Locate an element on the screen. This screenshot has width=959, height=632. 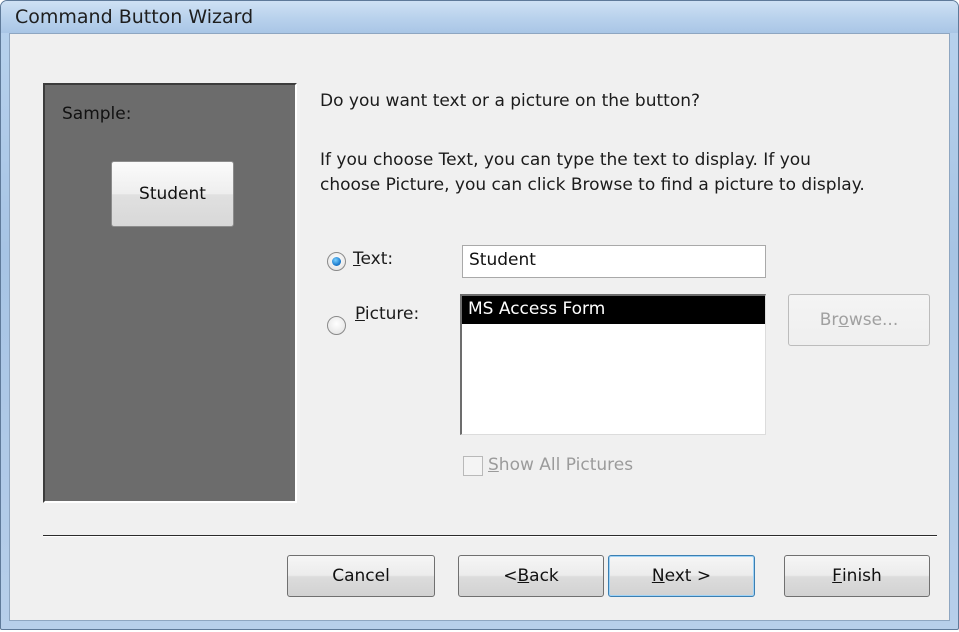
show-all-pictures-label: Show All Pictures is located at coordinates (560, 465).